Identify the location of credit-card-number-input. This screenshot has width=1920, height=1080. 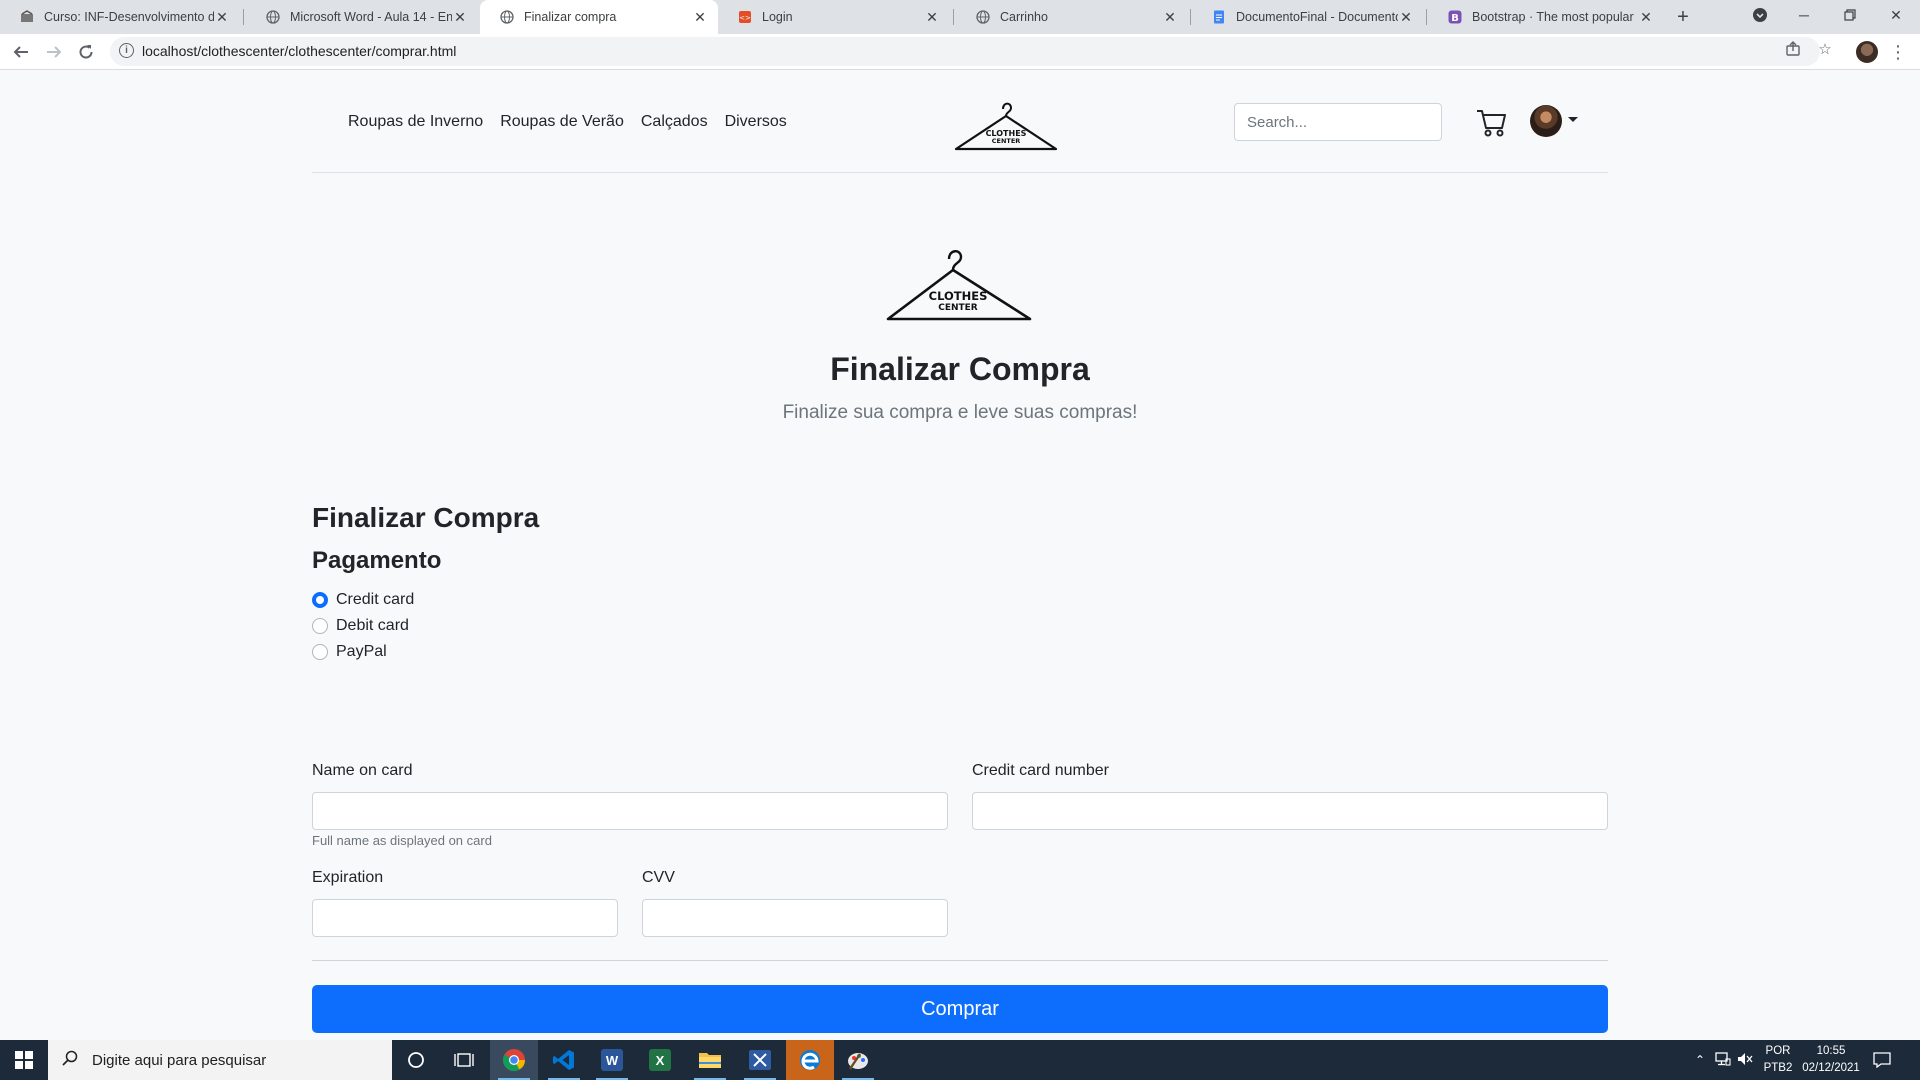
(1290, 811).